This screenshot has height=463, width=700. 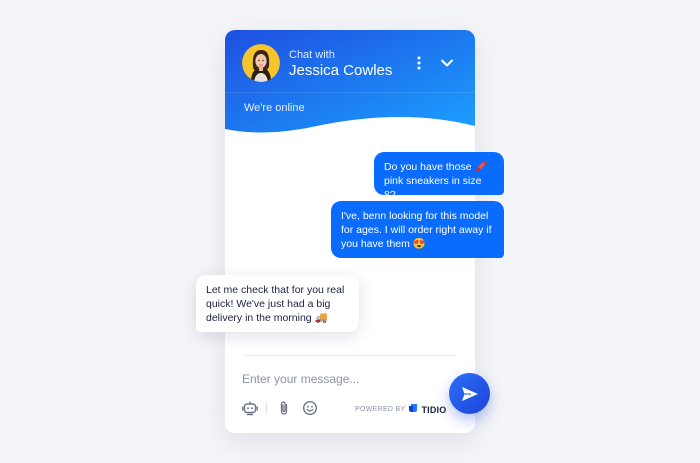 I want to click on tidio-logo-icon, so click(x=413, y=410).